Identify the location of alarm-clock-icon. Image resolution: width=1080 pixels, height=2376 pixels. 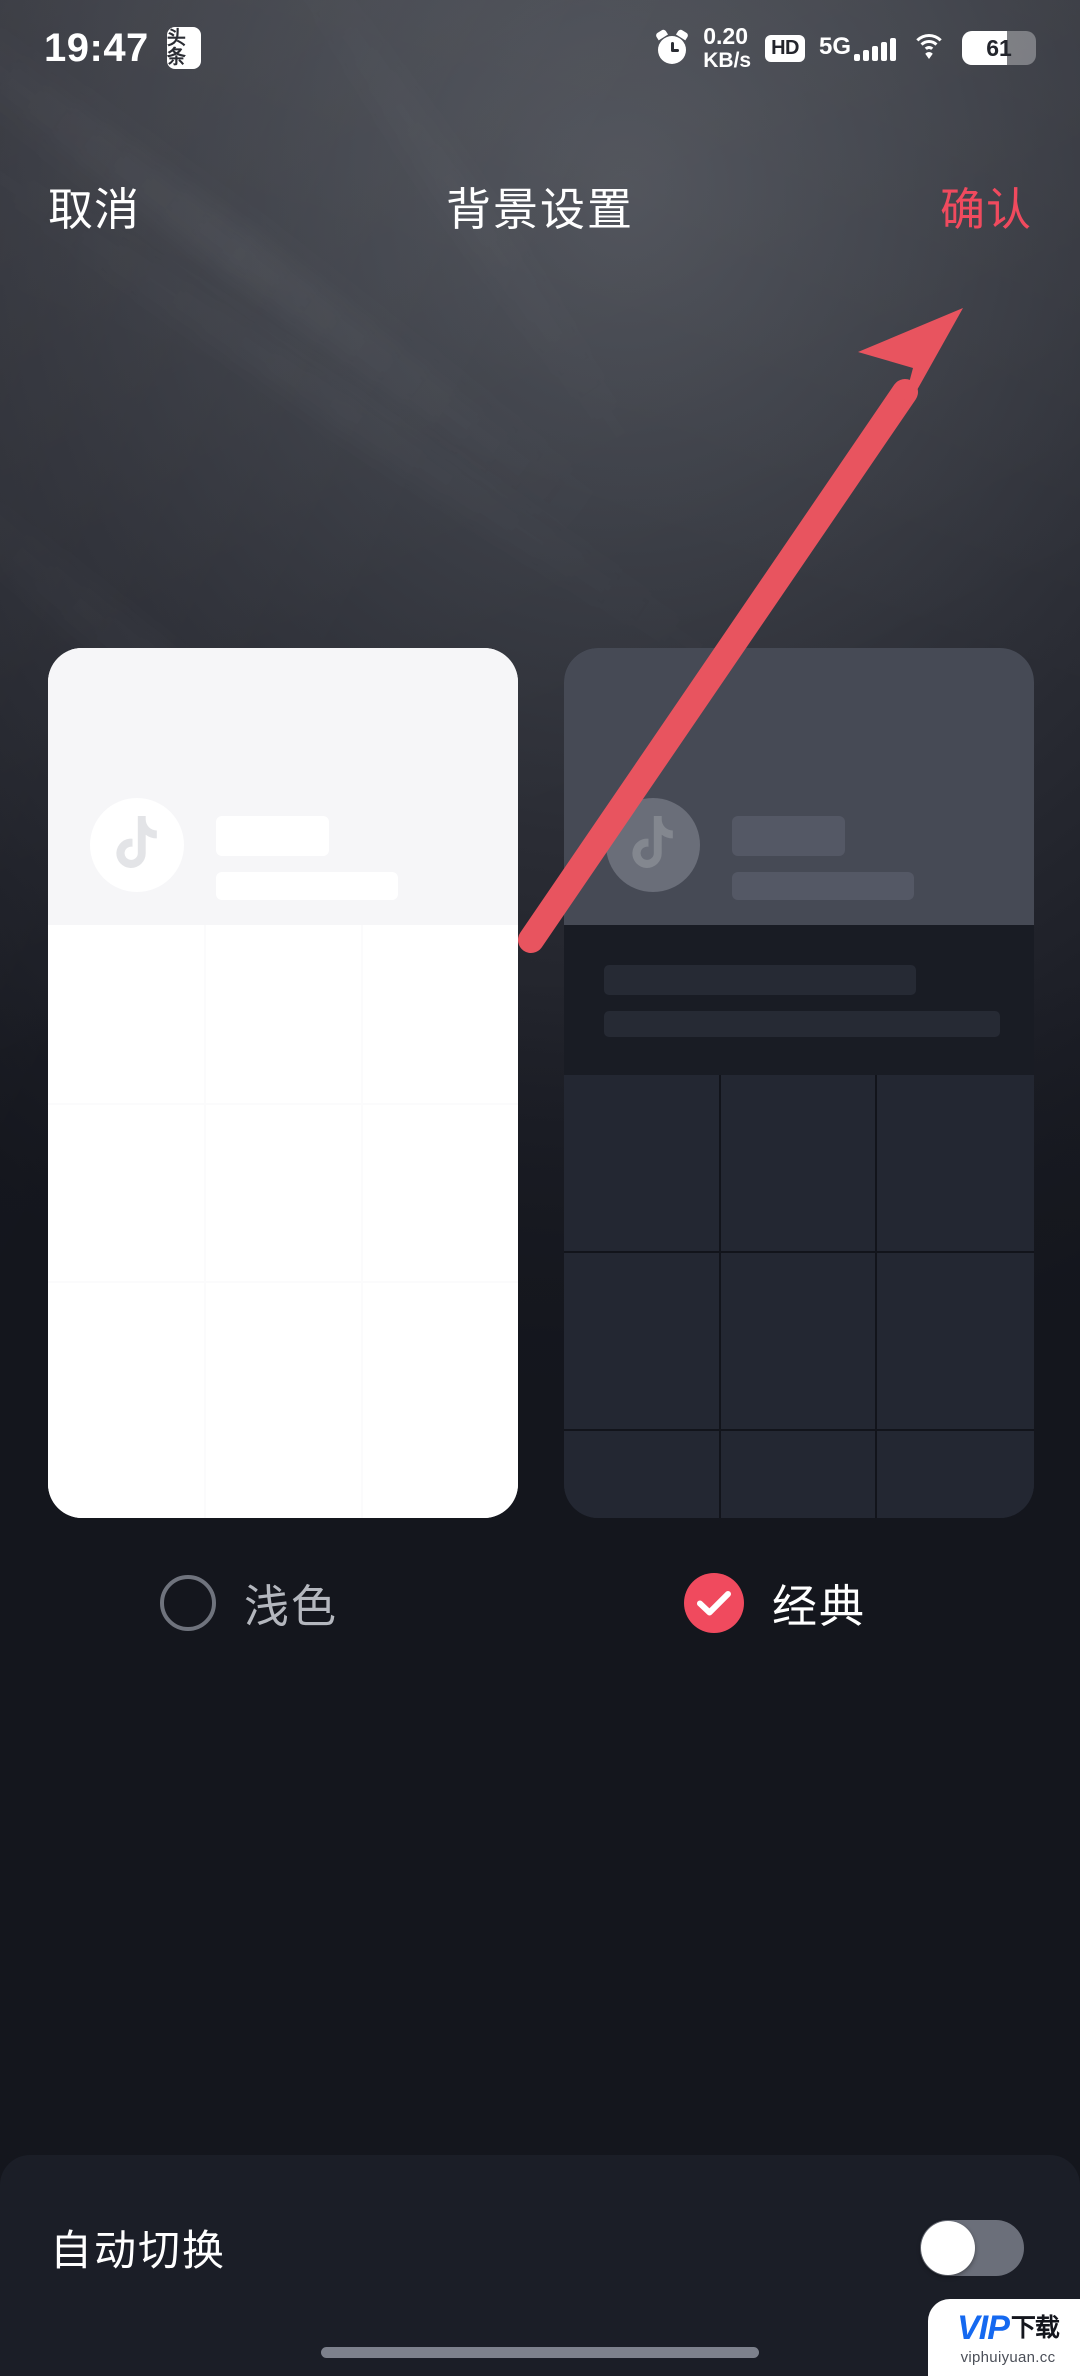
(672, 46).